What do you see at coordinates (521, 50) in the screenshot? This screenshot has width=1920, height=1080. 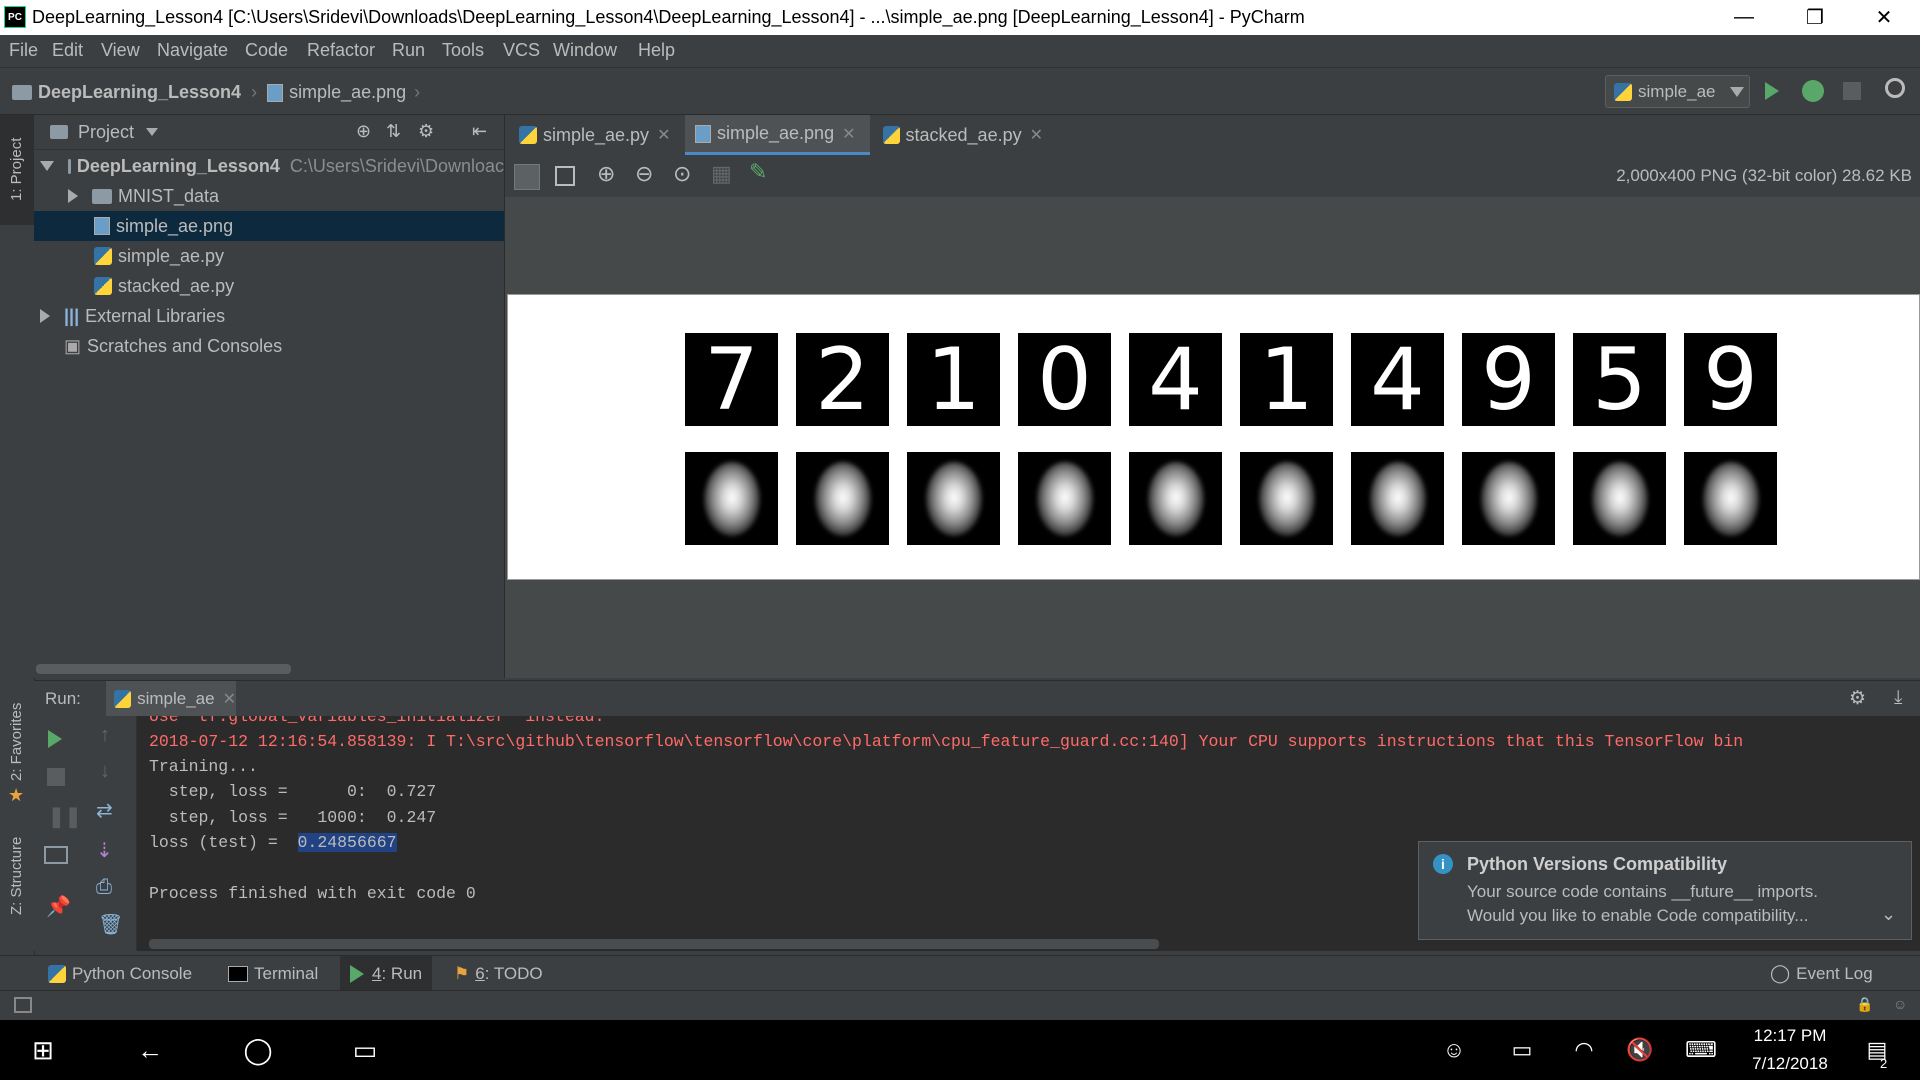 I see `menu-vcs: VCS` at bounding box center [521, 50].